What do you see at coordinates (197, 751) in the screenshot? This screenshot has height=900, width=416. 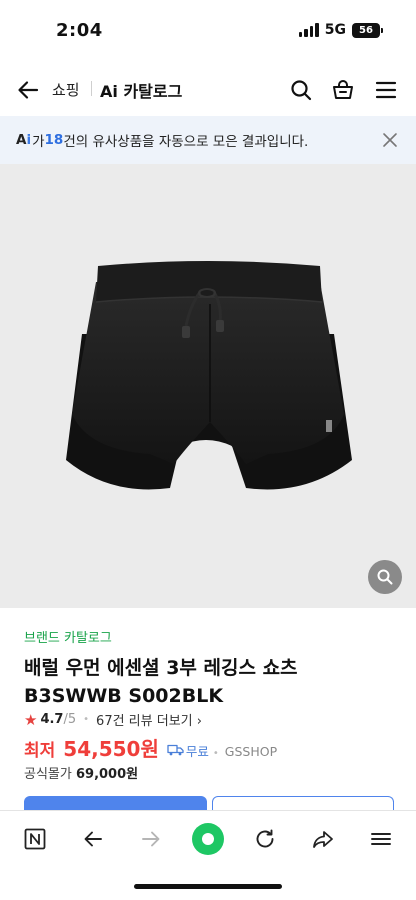 I see `shipping-label: 무료` at bounding box center [197, 751].